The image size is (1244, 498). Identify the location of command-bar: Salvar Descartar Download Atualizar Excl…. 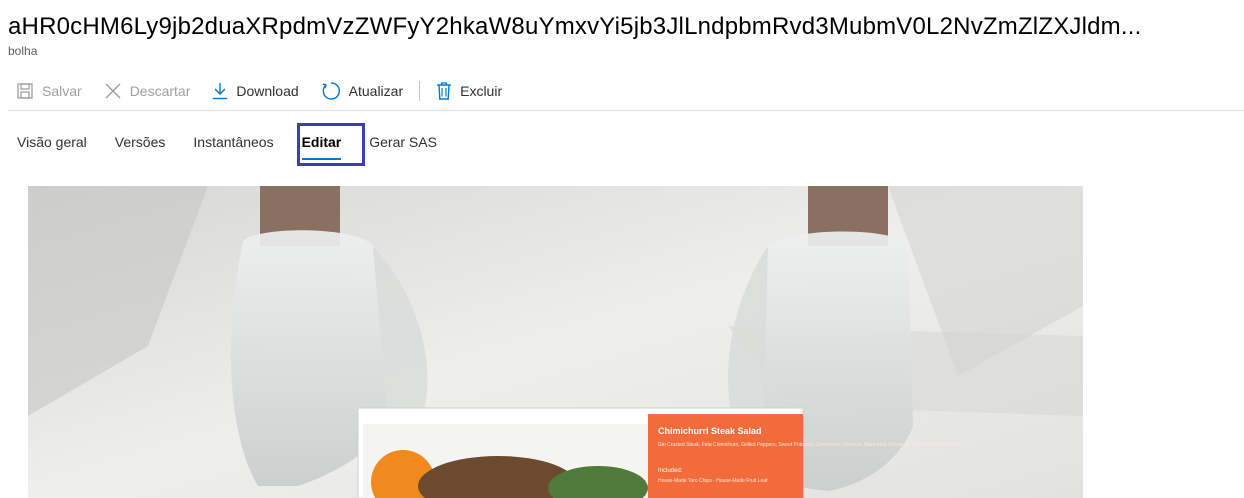
(262, 91).